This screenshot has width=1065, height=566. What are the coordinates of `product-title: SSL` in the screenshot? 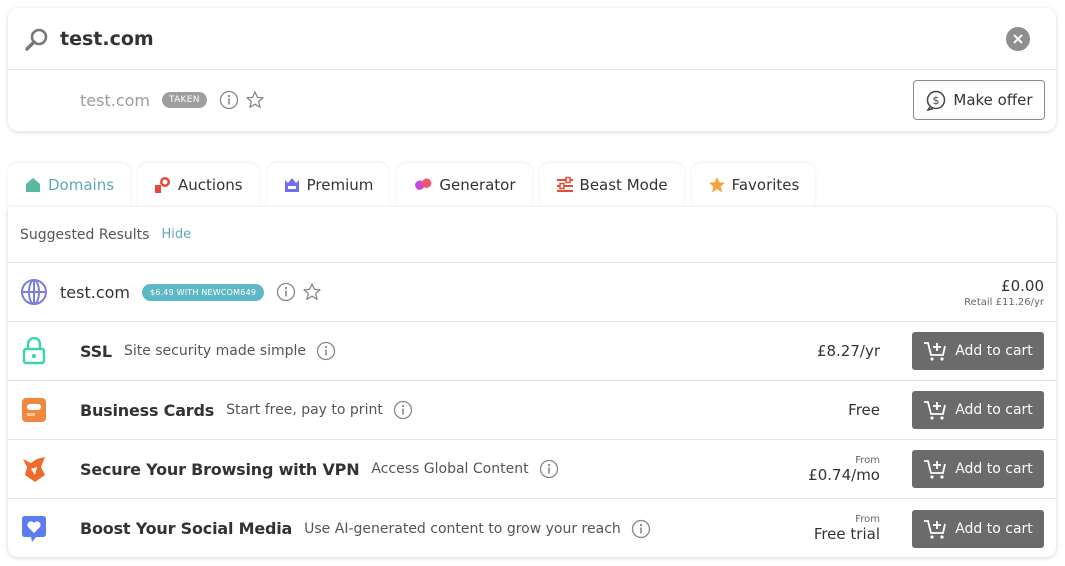 It's located at (96, 351).